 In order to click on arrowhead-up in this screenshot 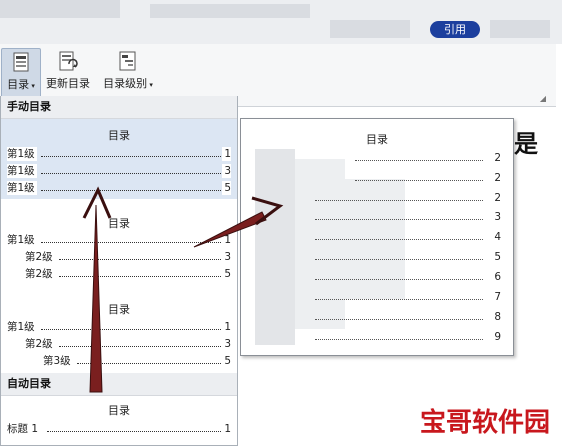, I will do `click(97, 202)`.